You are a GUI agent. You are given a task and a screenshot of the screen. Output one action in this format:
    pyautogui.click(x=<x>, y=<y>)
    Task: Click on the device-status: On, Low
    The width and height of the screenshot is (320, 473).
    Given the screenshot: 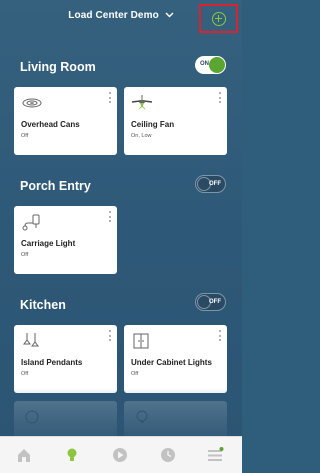 What is the action you would take?
    pyautogui.click(x=141, y=136)
    